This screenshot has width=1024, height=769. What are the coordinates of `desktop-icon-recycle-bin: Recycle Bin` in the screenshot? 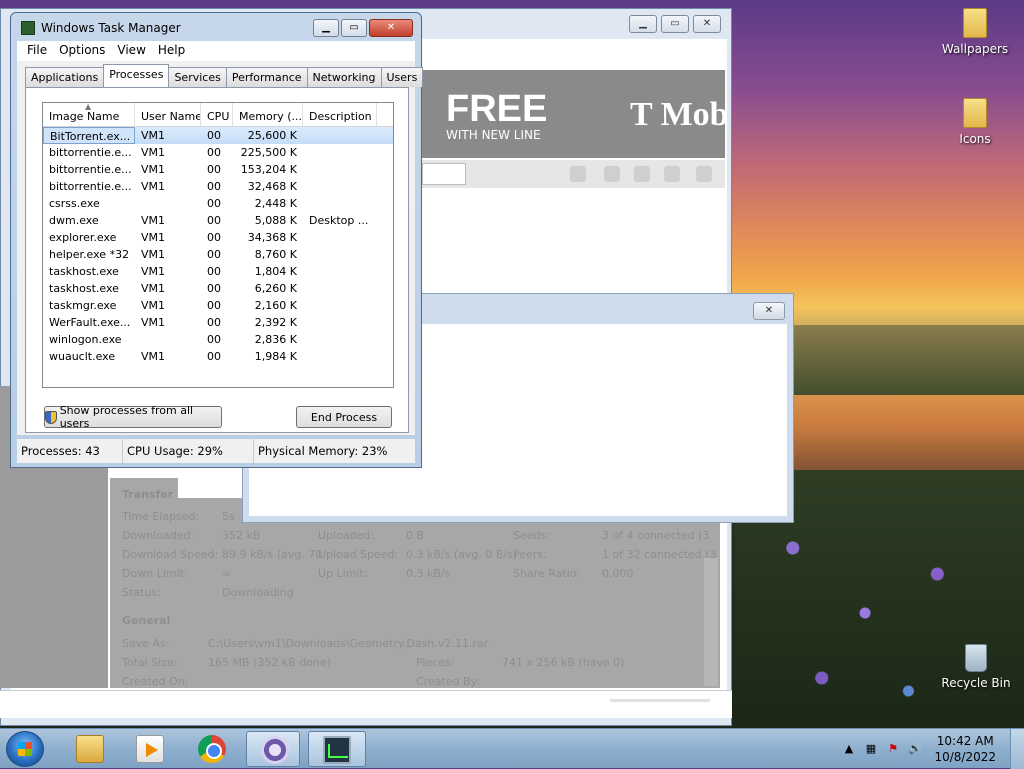 It's located at (976, 667).